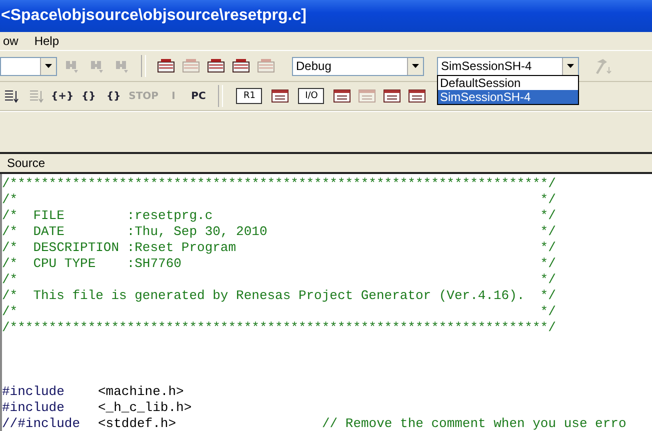 The image size is (652, 431). What do you see at coordinates (279, 215) in the screenshot?
I see `code-comment: /* FILE :resetprg.c */` at bounding box center [279, 215].